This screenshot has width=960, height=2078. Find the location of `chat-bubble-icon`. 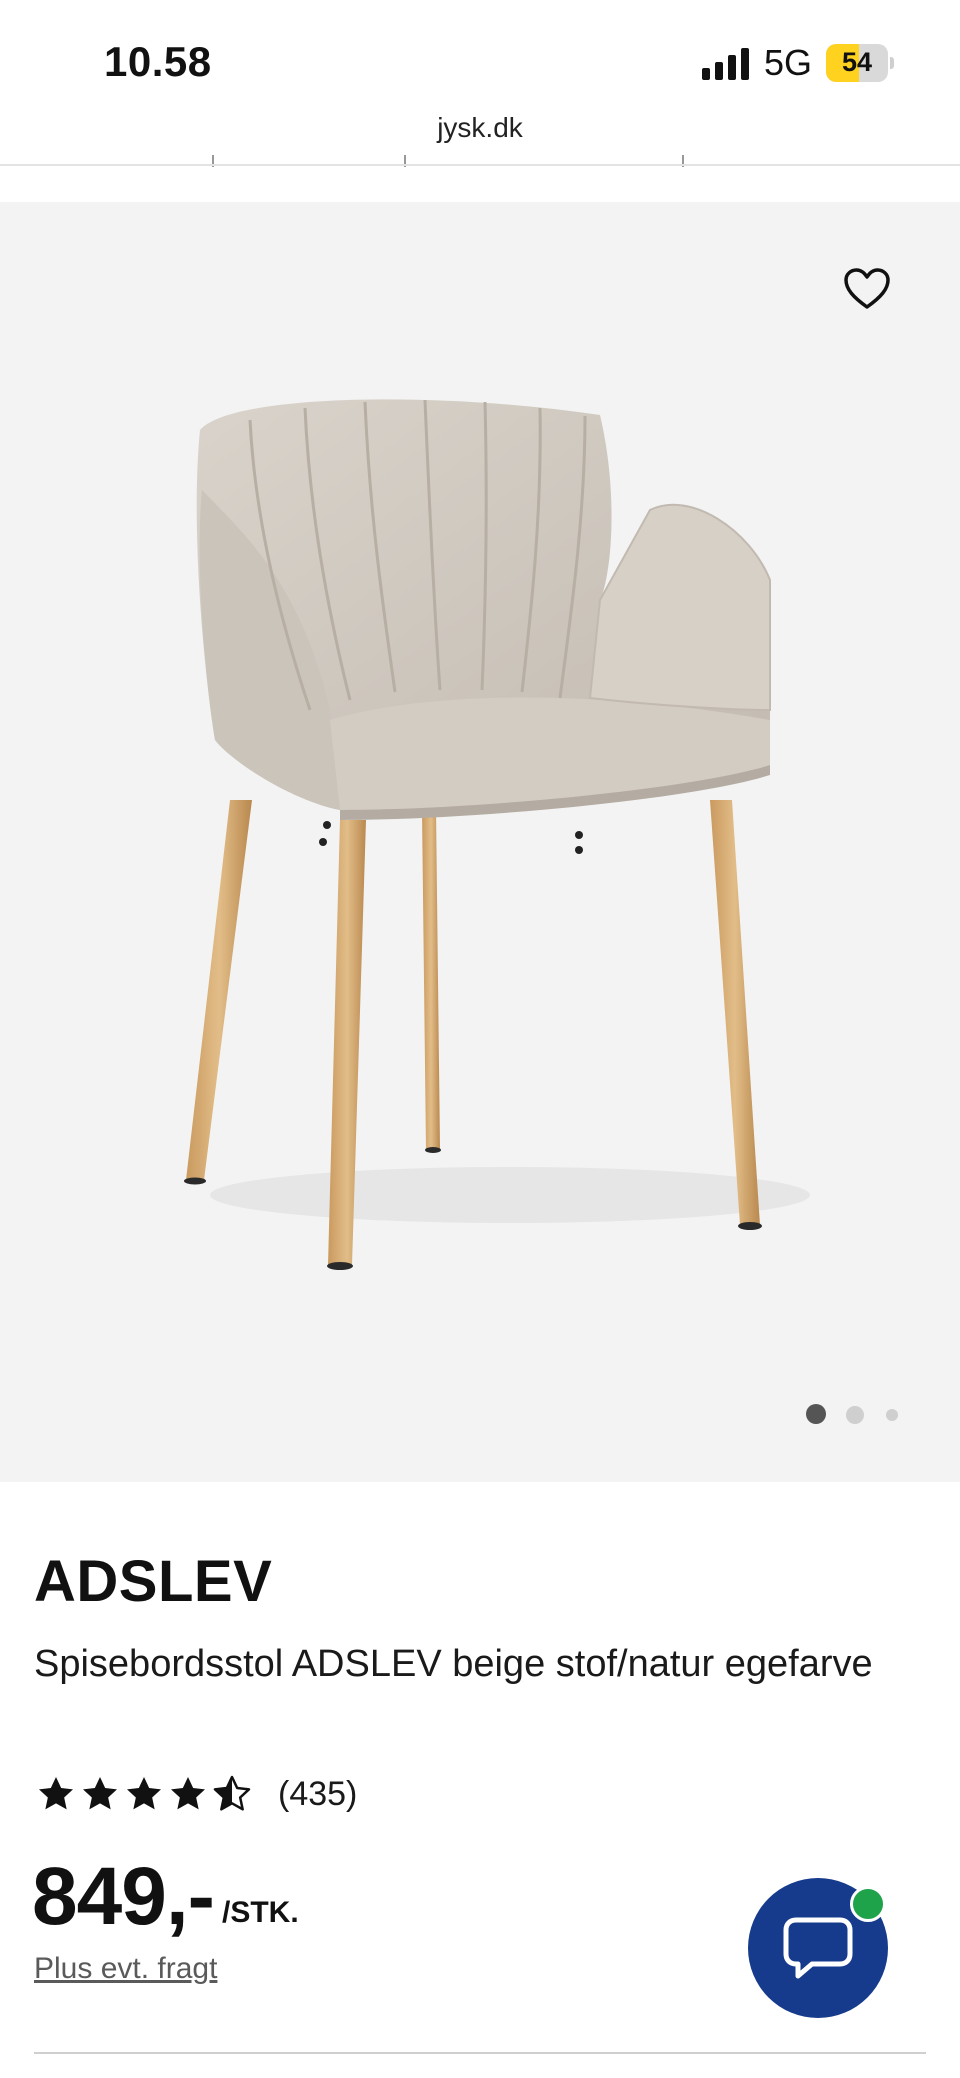

chat-bubble-icon is located at coordinates (818, 1948).